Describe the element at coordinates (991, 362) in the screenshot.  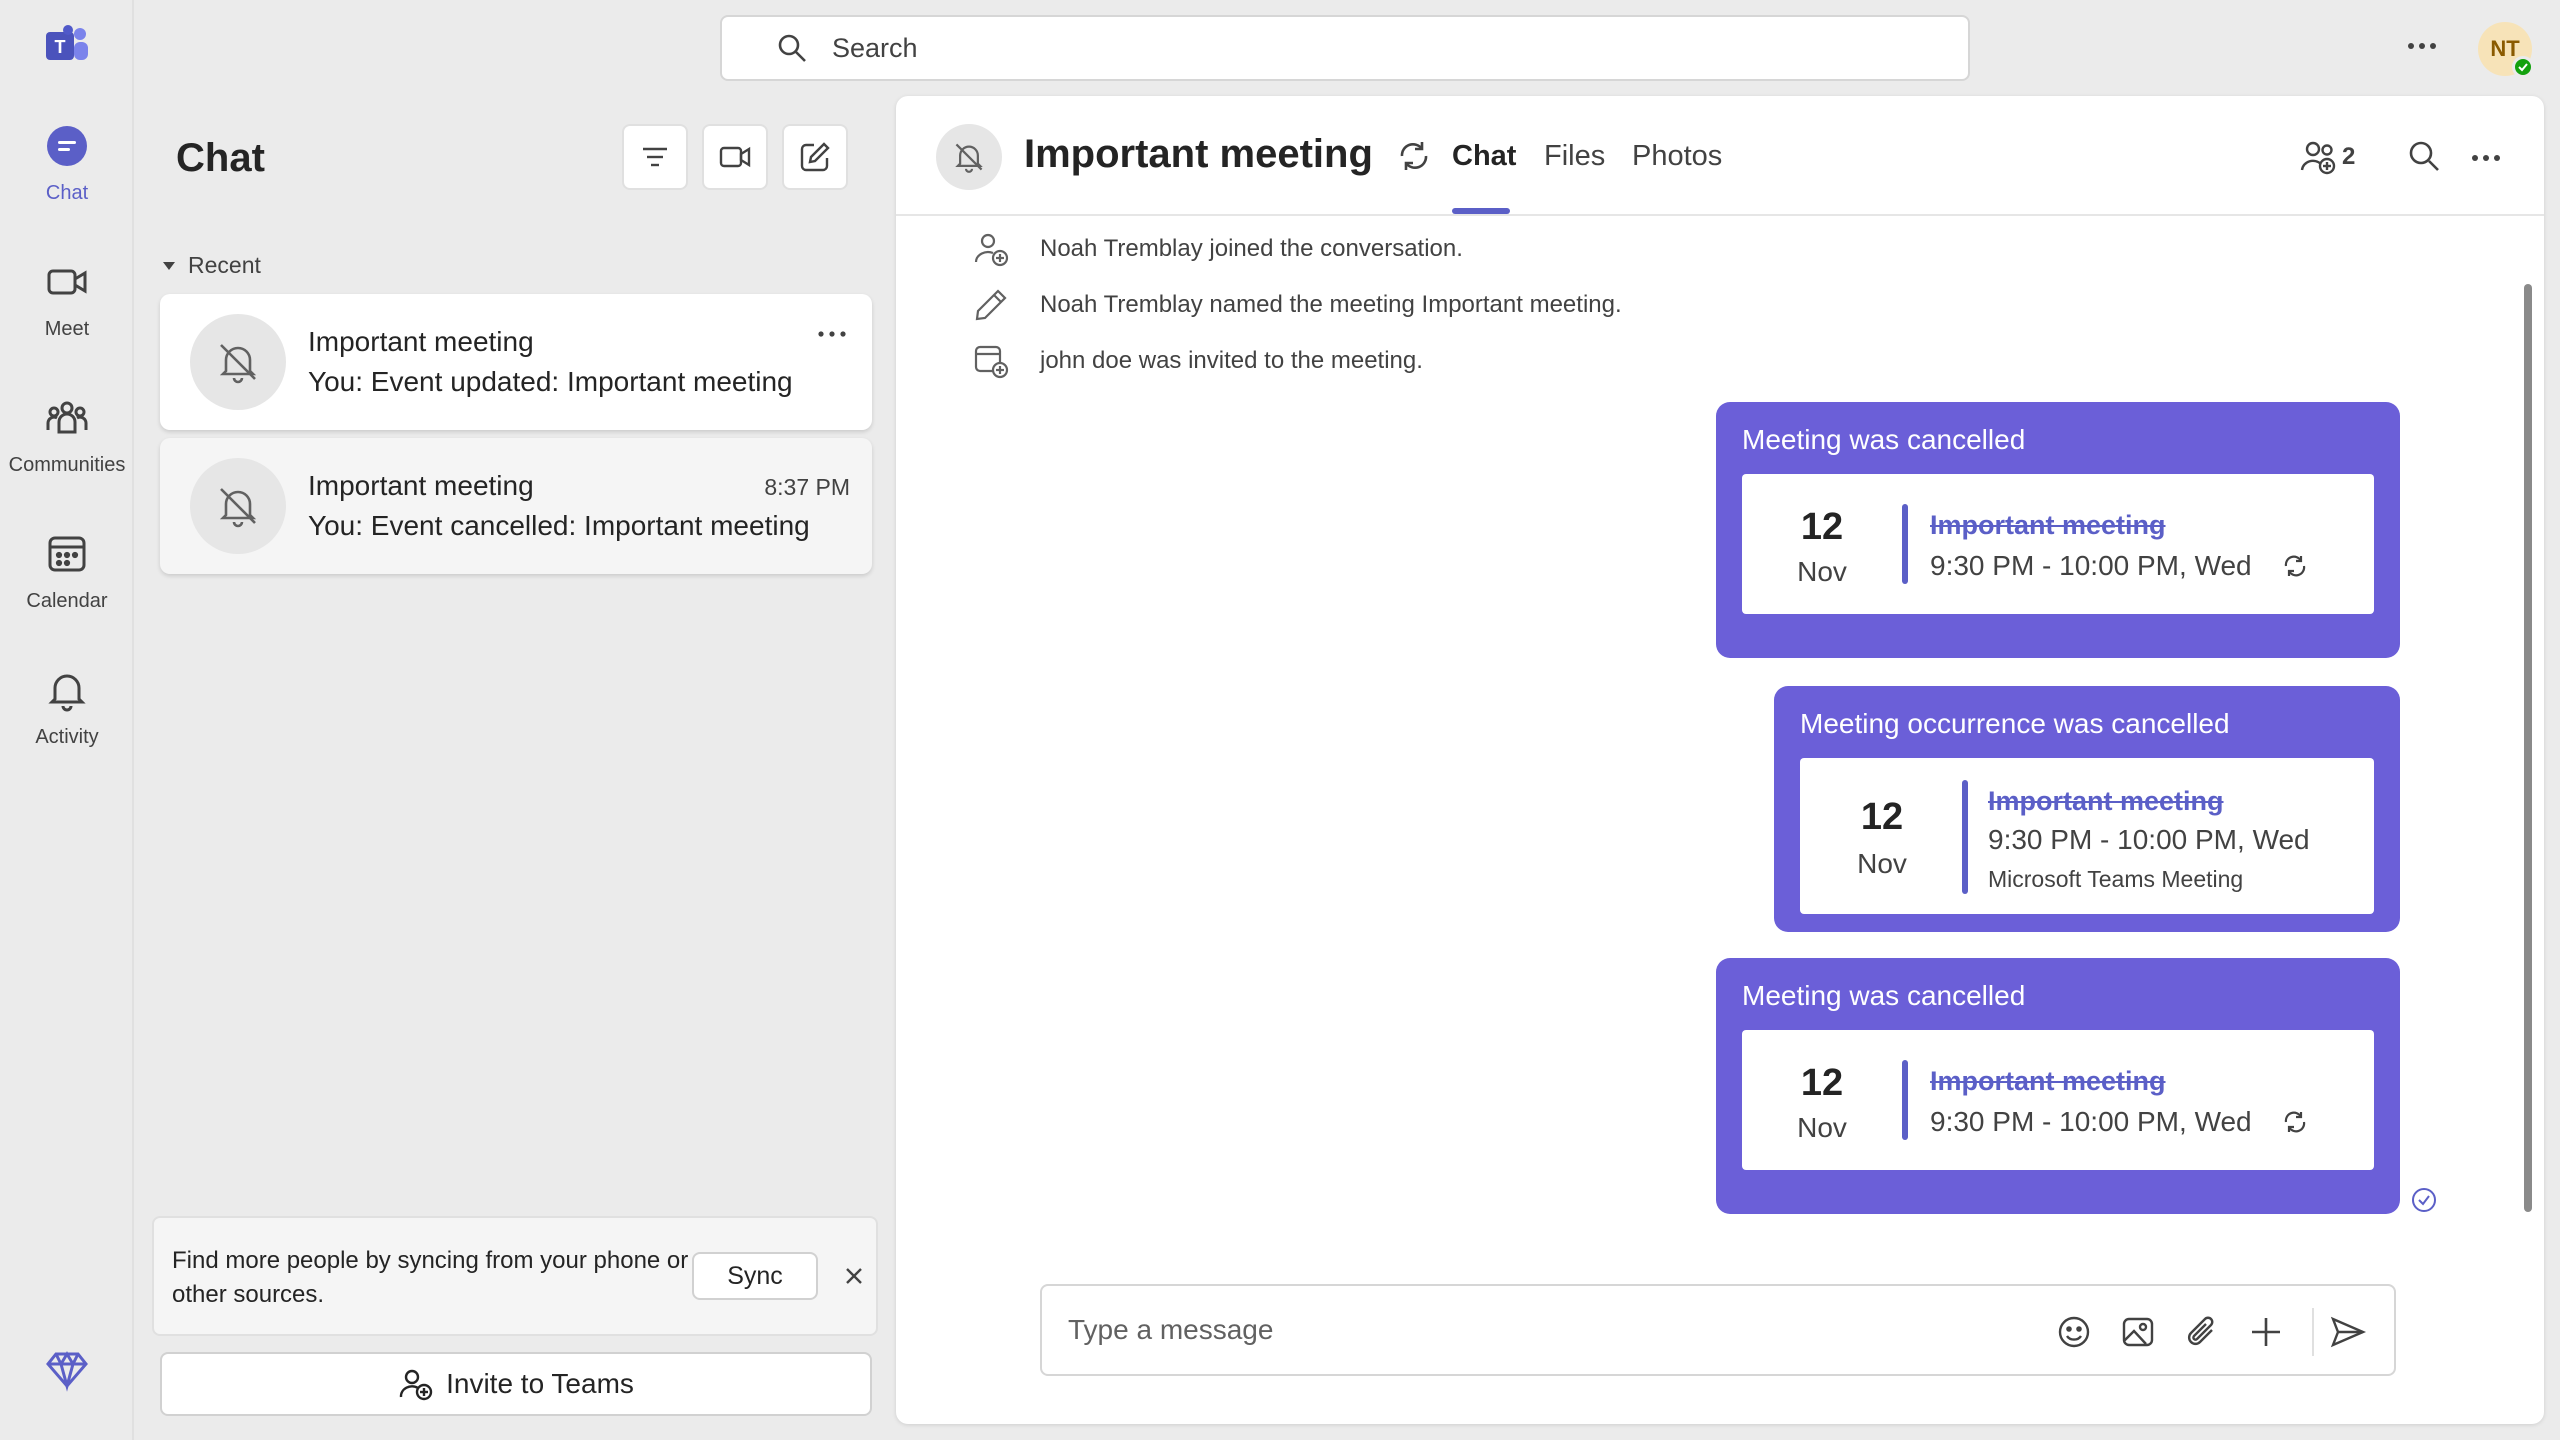
I see `calendar-add-icon` at that location.